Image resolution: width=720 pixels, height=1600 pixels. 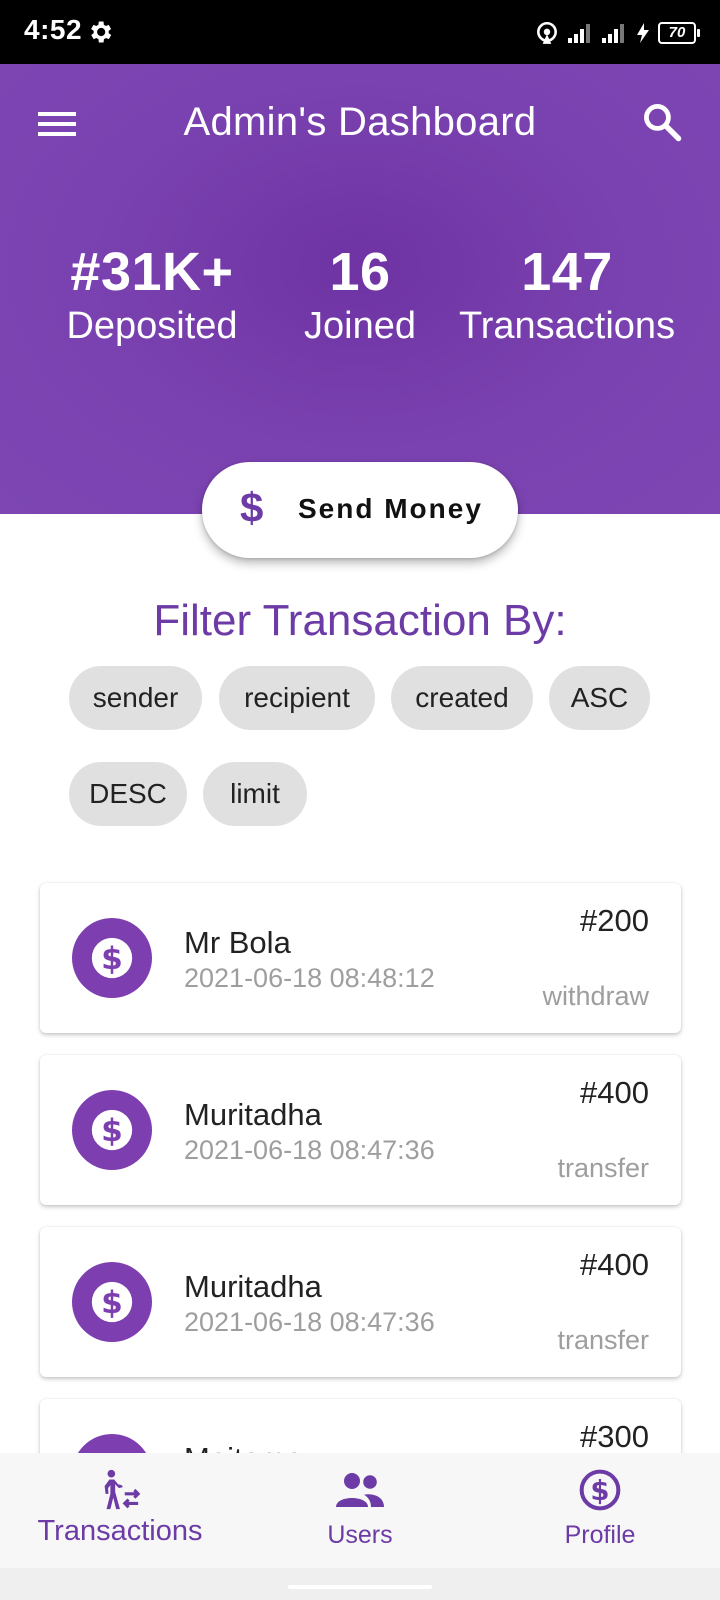 I want to click on stat-deposited: #31K+ Deposited, so click(x=152, y=296).